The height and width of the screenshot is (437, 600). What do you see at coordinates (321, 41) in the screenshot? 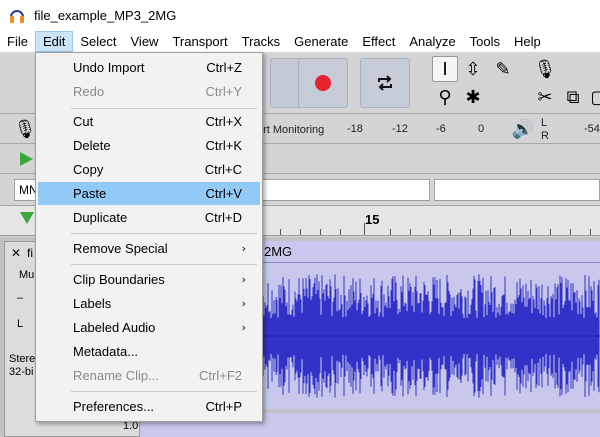
I see `menu-generate: Generate` at bounding box center [321, 41].